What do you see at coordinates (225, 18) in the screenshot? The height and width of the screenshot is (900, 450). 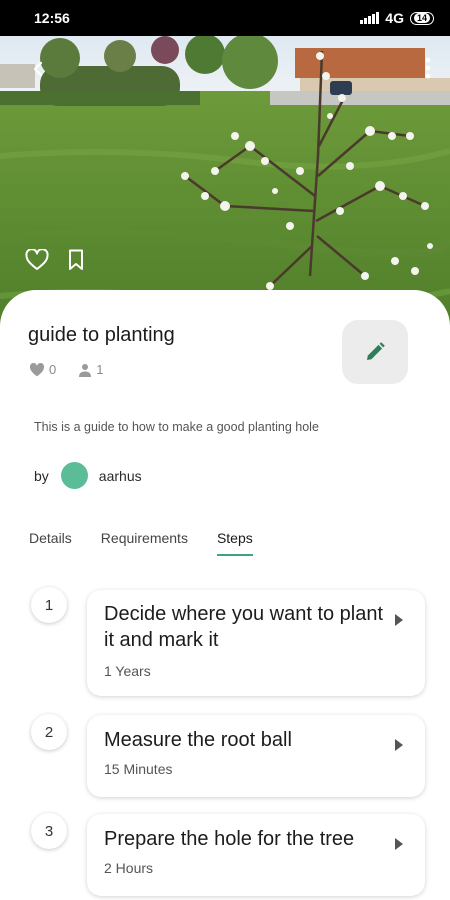 I see `status-bar: 12:56 4G 14` at bounding box center [225, 18].